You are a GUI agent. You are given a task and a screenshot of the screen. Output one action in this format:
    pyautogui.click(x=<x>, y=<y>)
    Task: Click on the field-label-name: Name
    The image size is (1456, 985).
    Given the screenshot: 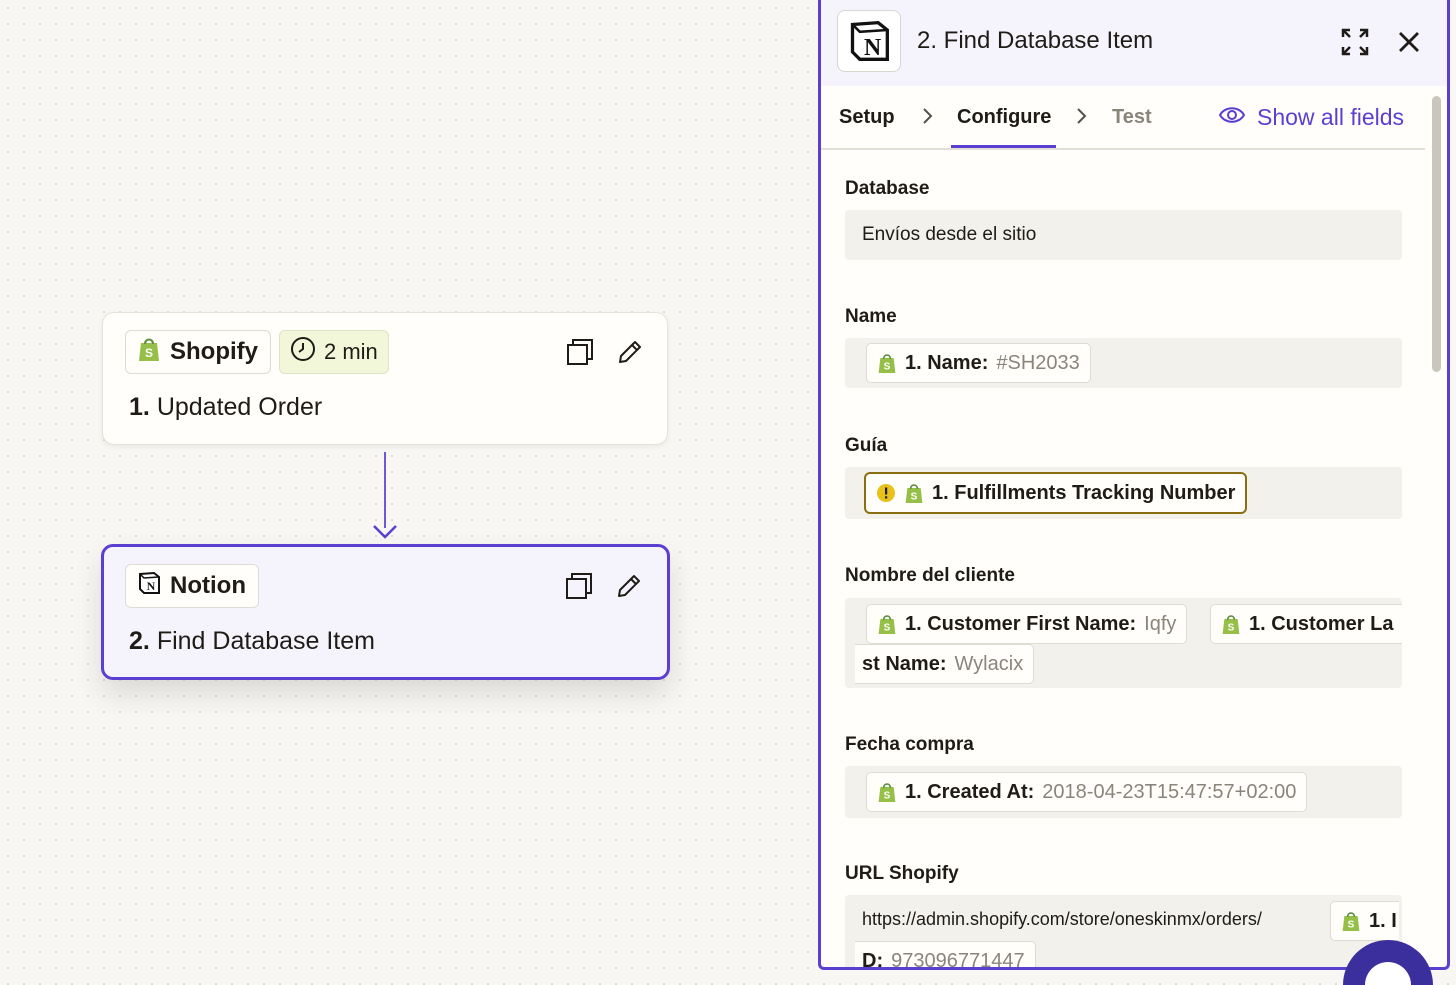 What is the action you would take?
    pyautogui.click(x=871, y=316)
    